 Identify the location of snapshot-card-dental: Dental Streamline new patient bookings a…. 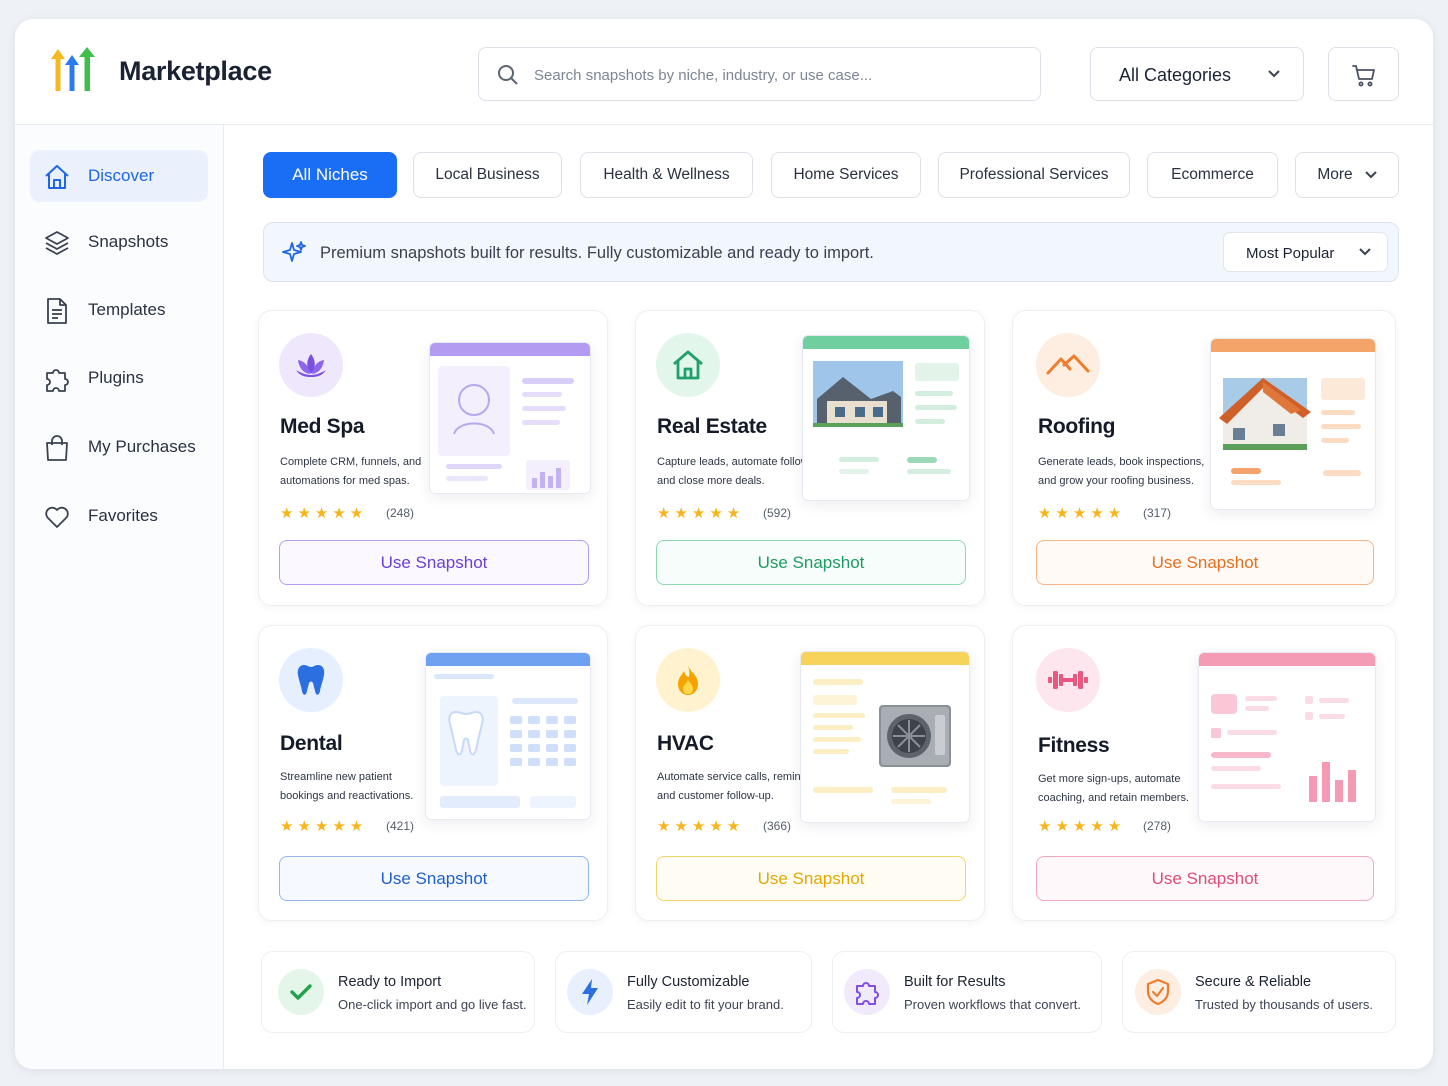
(433, 773).